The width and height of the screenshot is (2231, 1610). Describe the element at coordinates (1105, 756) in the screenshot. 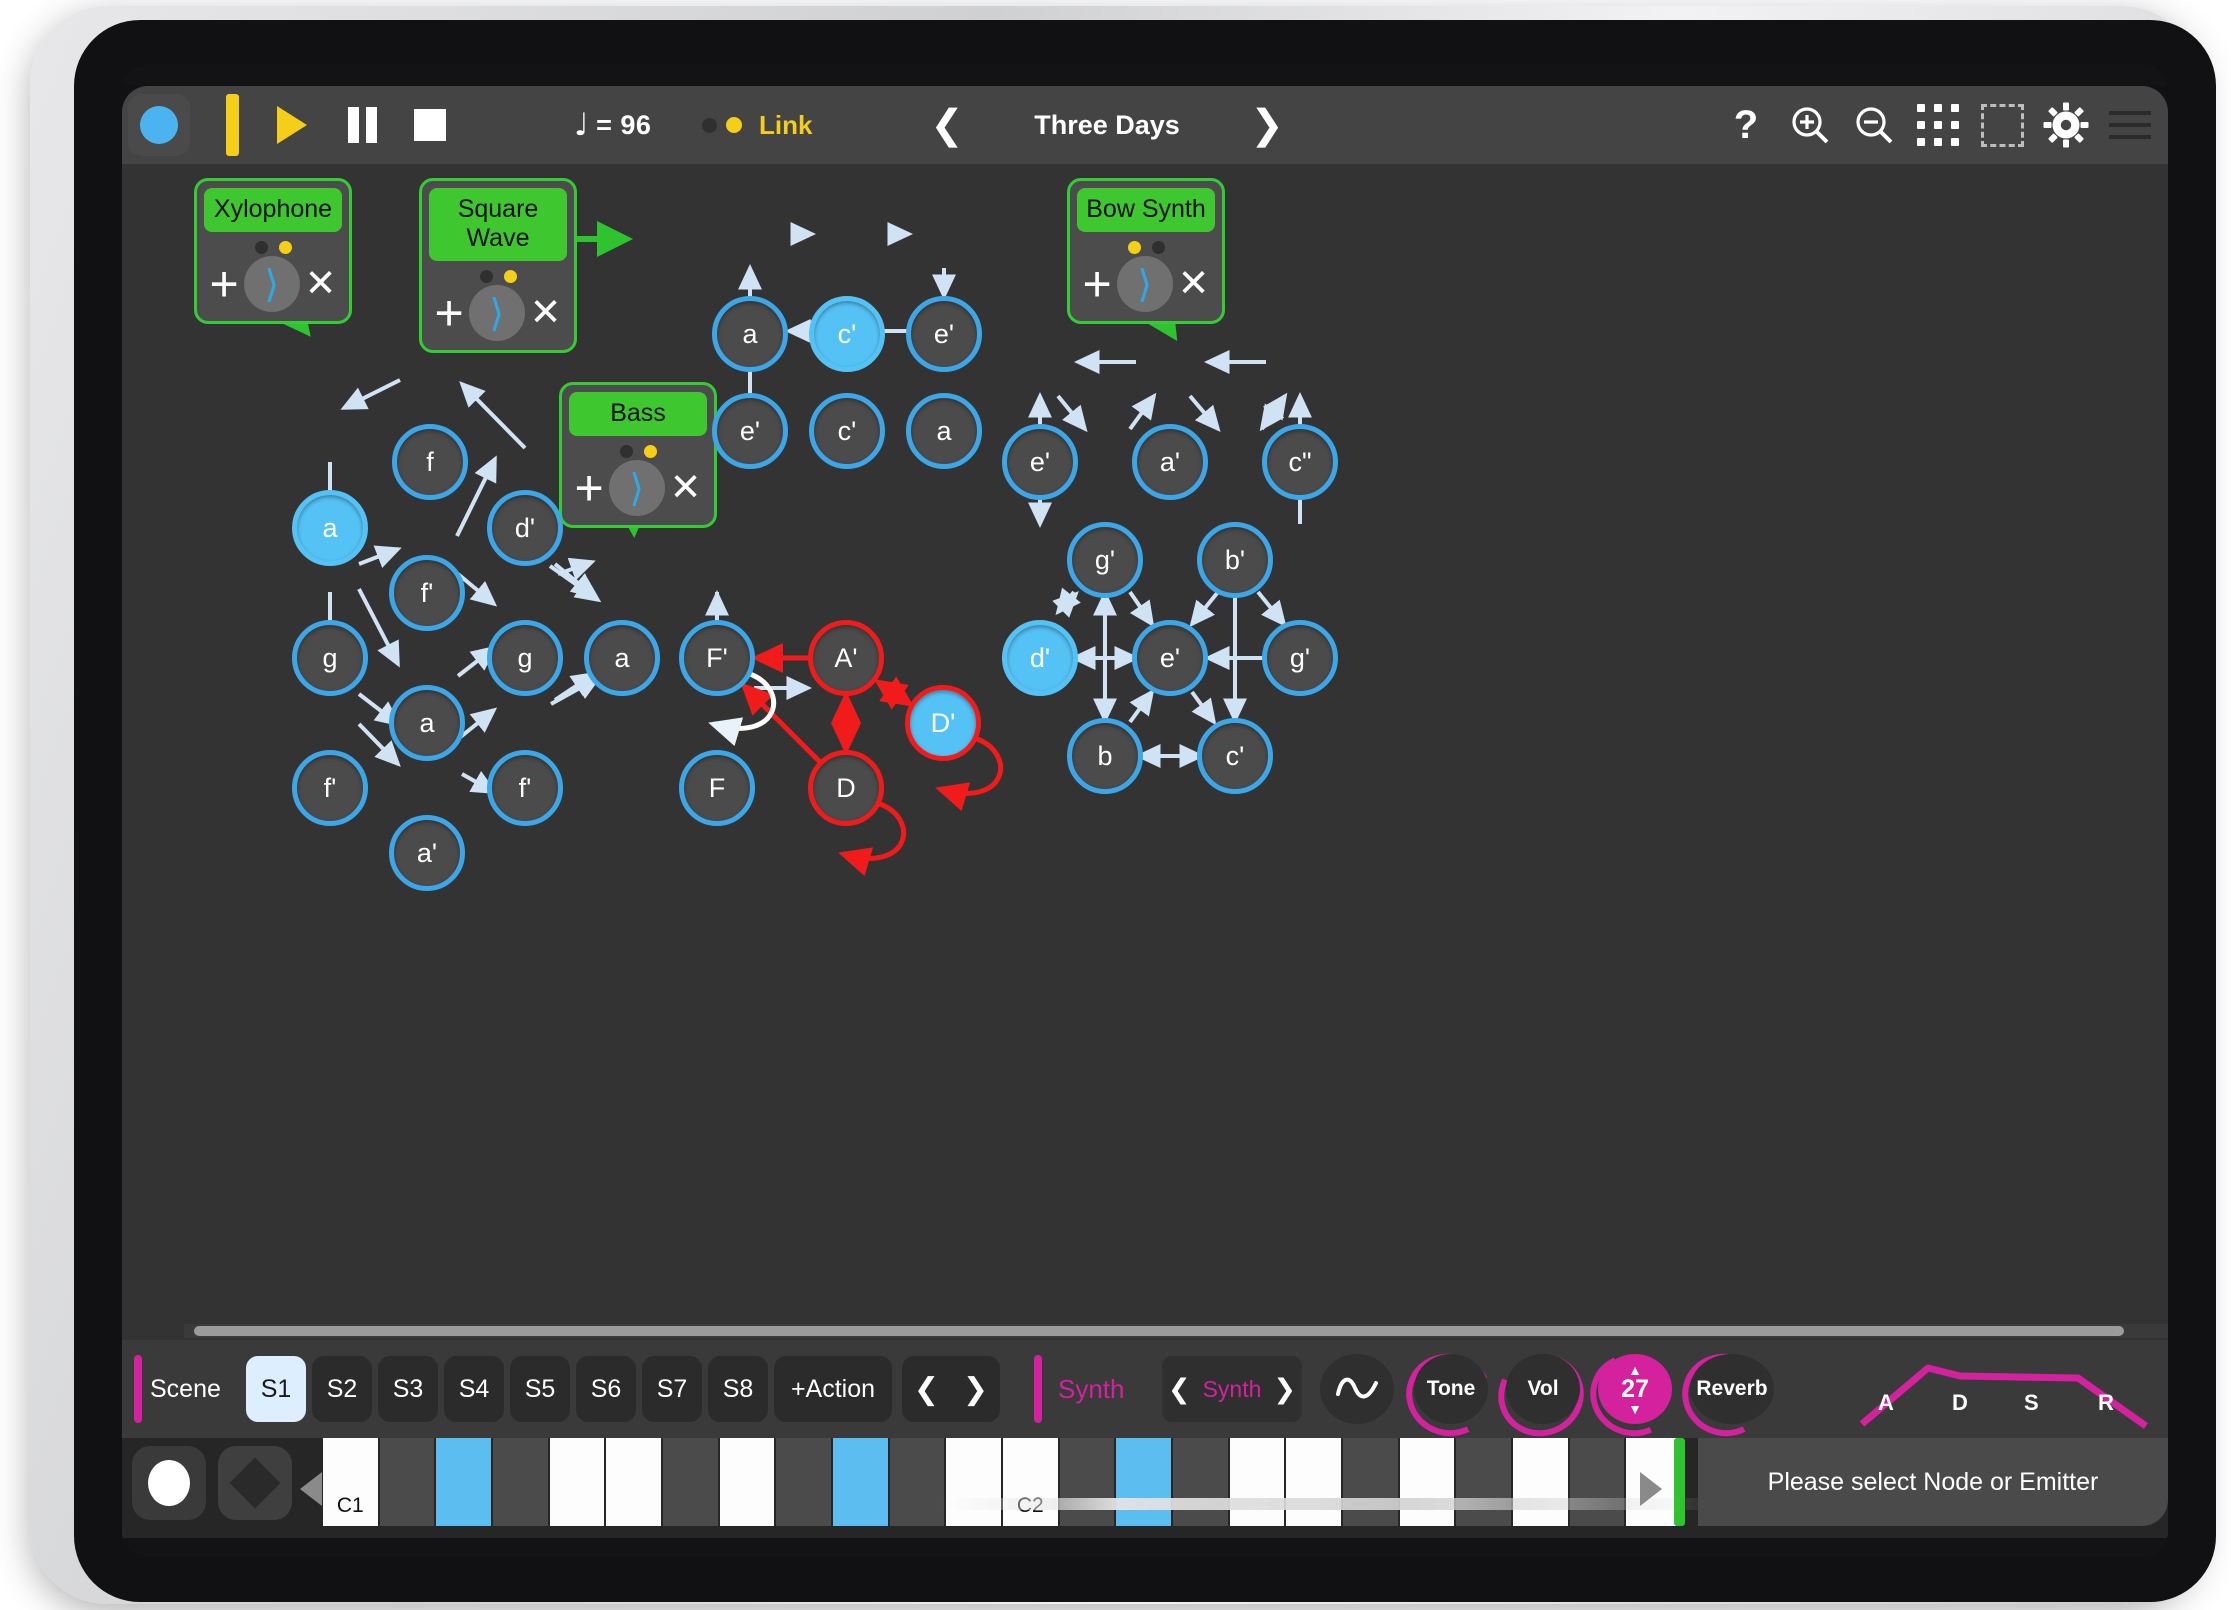

I see `graph-node-w-b: b` at that location.